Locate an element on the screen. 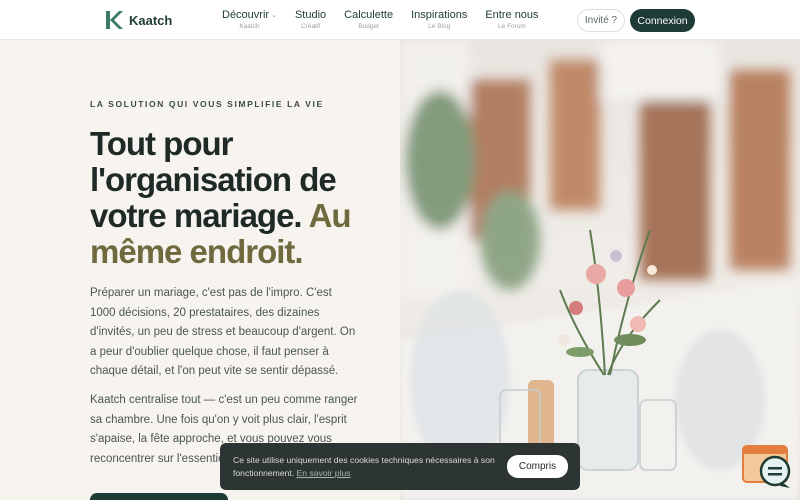 This screenshot has width=800, height=500. nav-item-inspirations: Inspirations Le Blog is located at coordinates (439, 19).